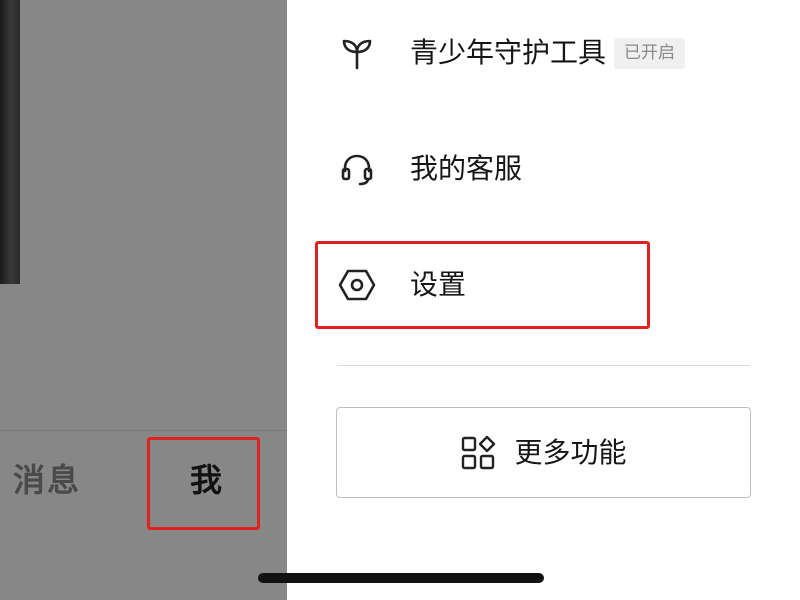 This screenshot has height=600, width=800. What do you see at coordinates (478, 453) in the screenshot?
I see `apps-grid-icon` at bounding box center [478, 453].